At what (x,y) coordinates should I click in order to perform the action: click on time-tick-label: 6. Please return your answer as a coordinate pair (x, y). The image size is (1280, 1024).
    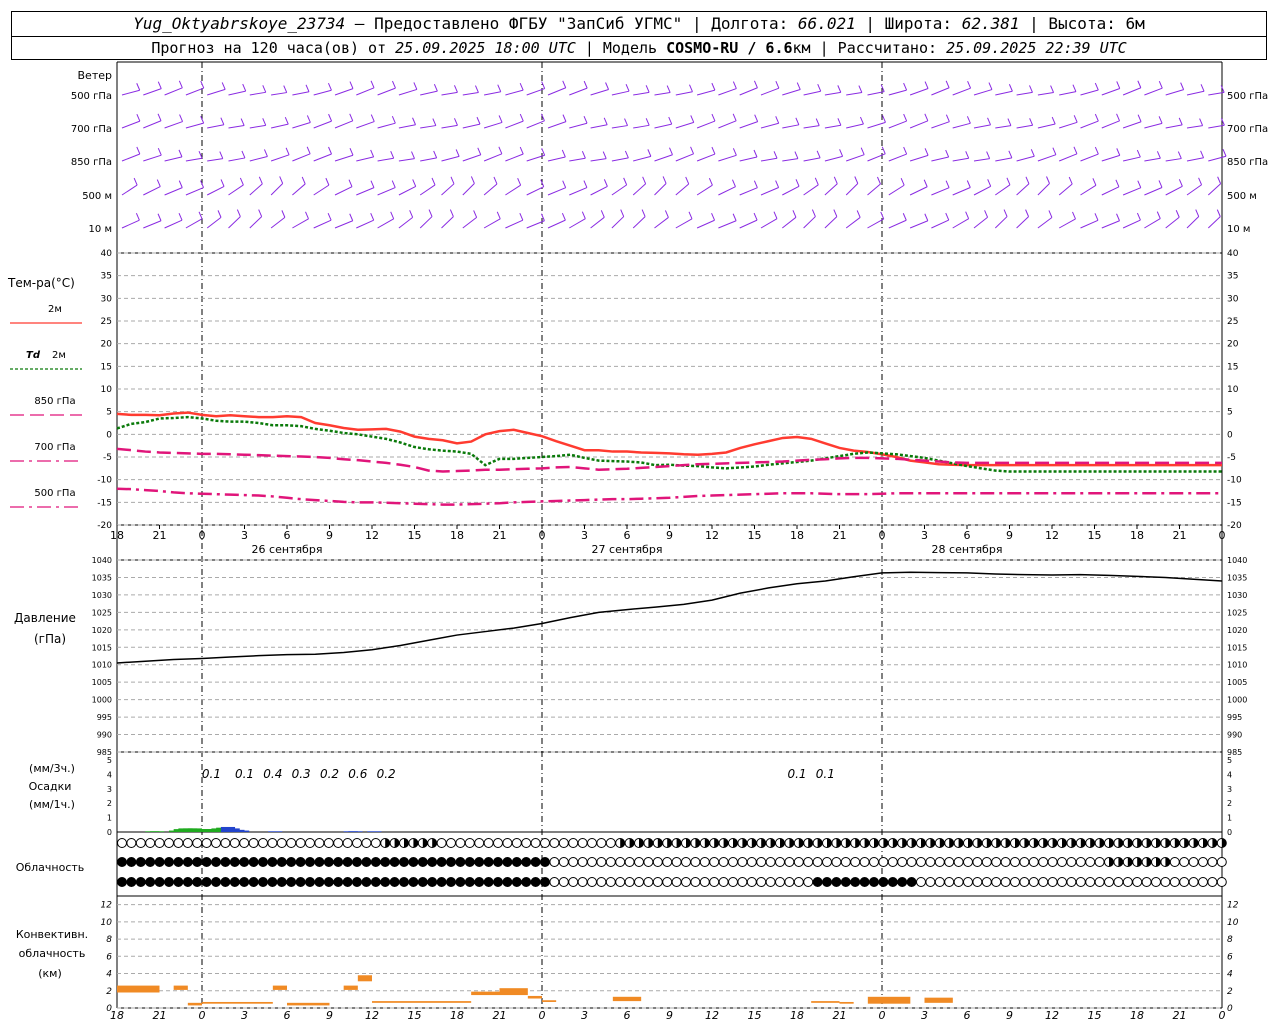
    Looking at the image, I should click on (967, 535).